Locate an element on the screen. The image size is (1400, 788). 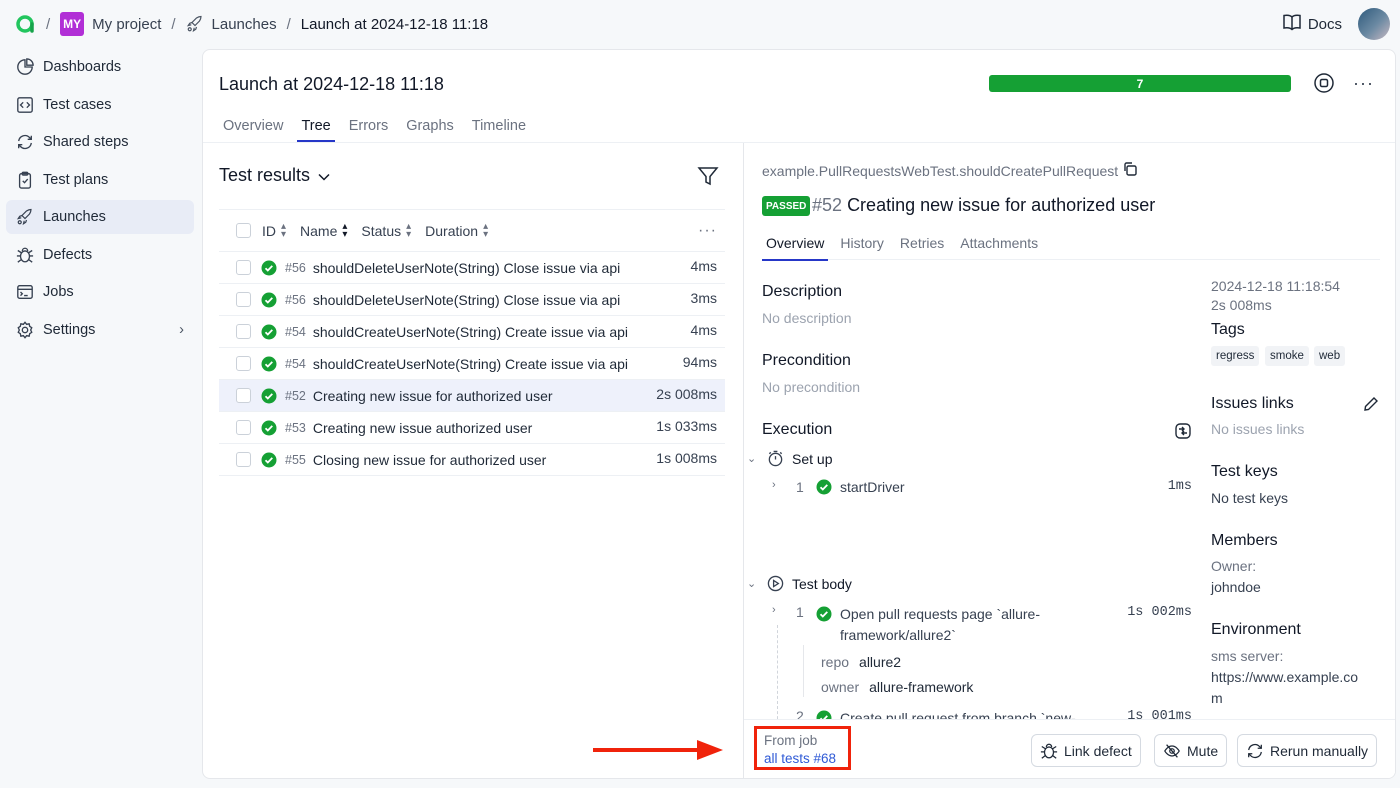
row-duration: 1s 008ms is located at coordinates (686, 458).